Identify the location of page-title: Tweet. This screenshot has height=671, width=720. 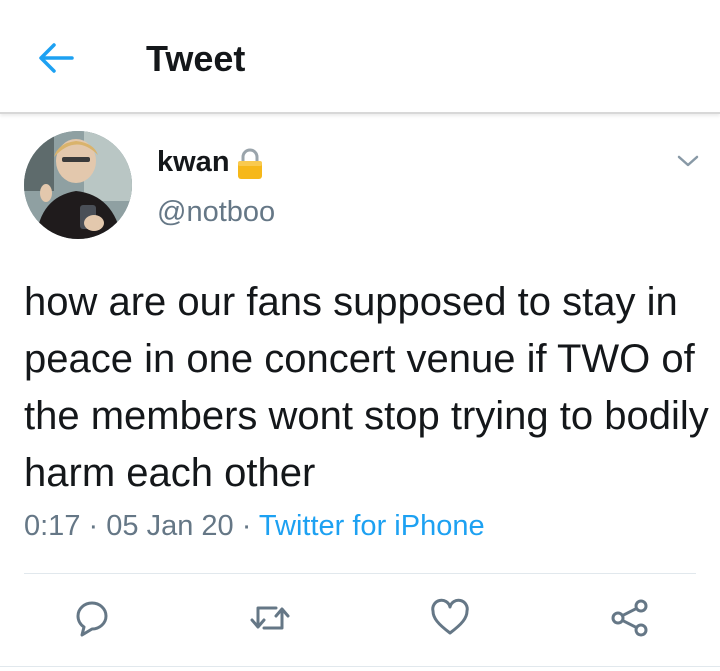
(196, 58).